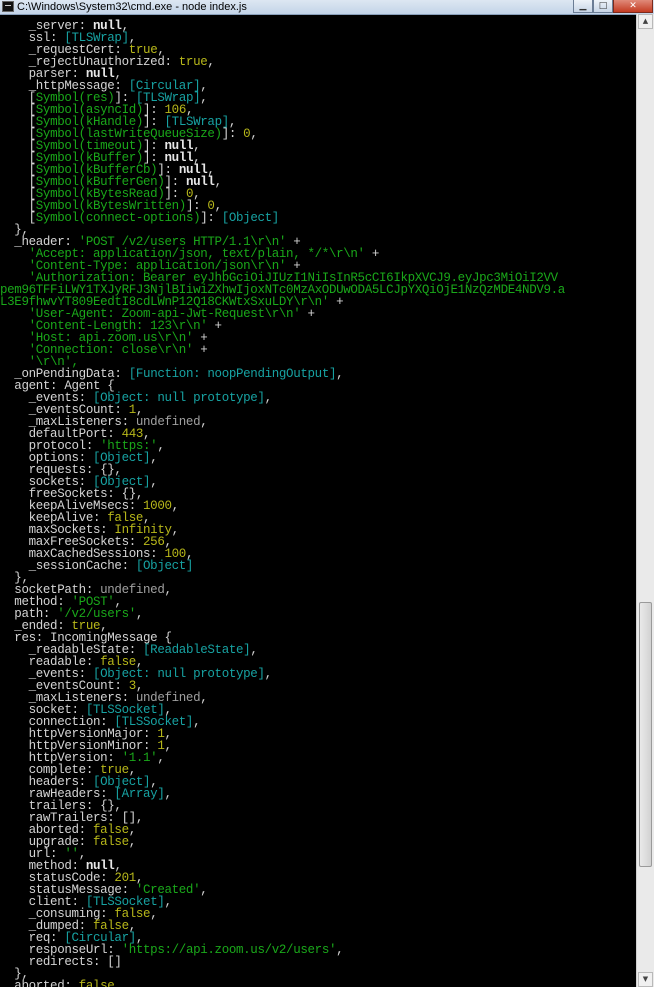 The image size is (654, 987). I want to click on console-token: aborted:, so click(39, 983).